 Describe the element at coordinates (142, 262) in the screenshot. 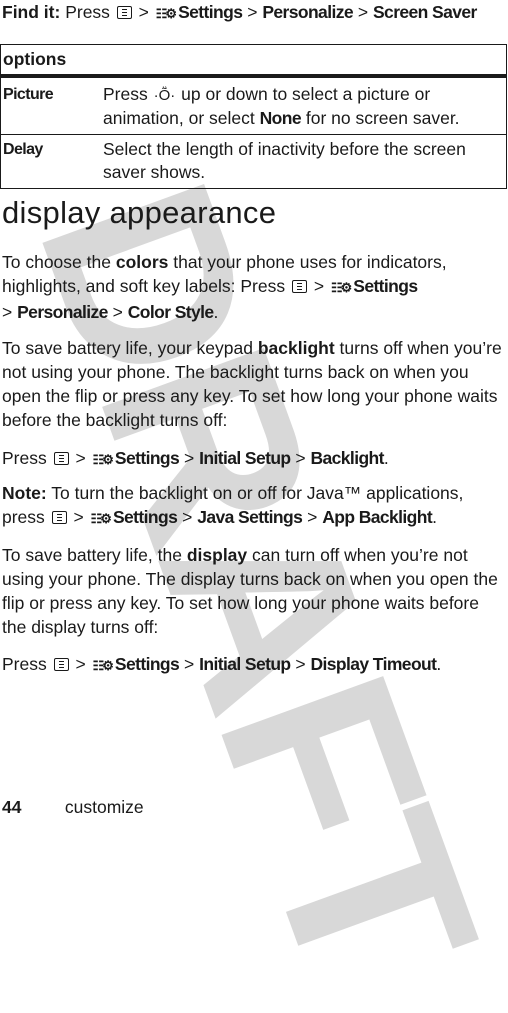

I see `keyword-colors: colors` at that location.